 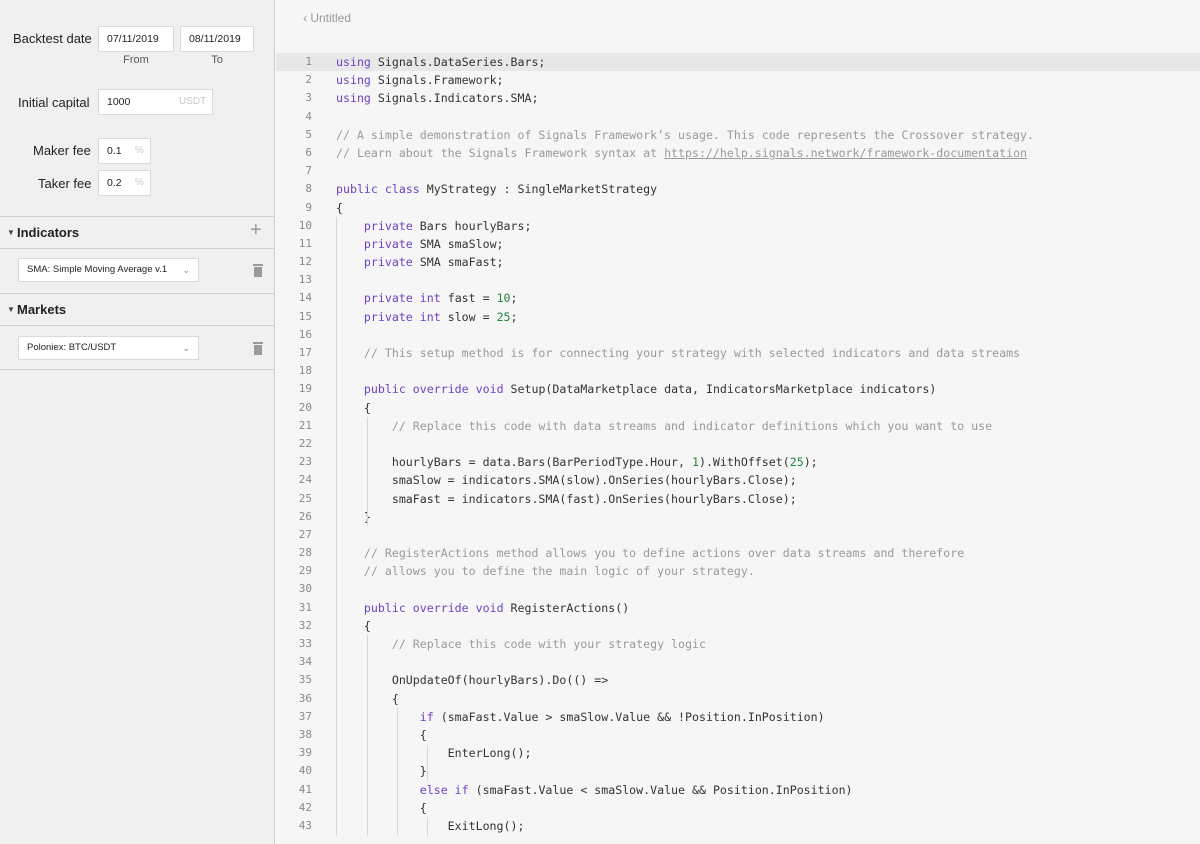 I want to click on file-tab: ‹ Untitled, so click(x=327, y=18).